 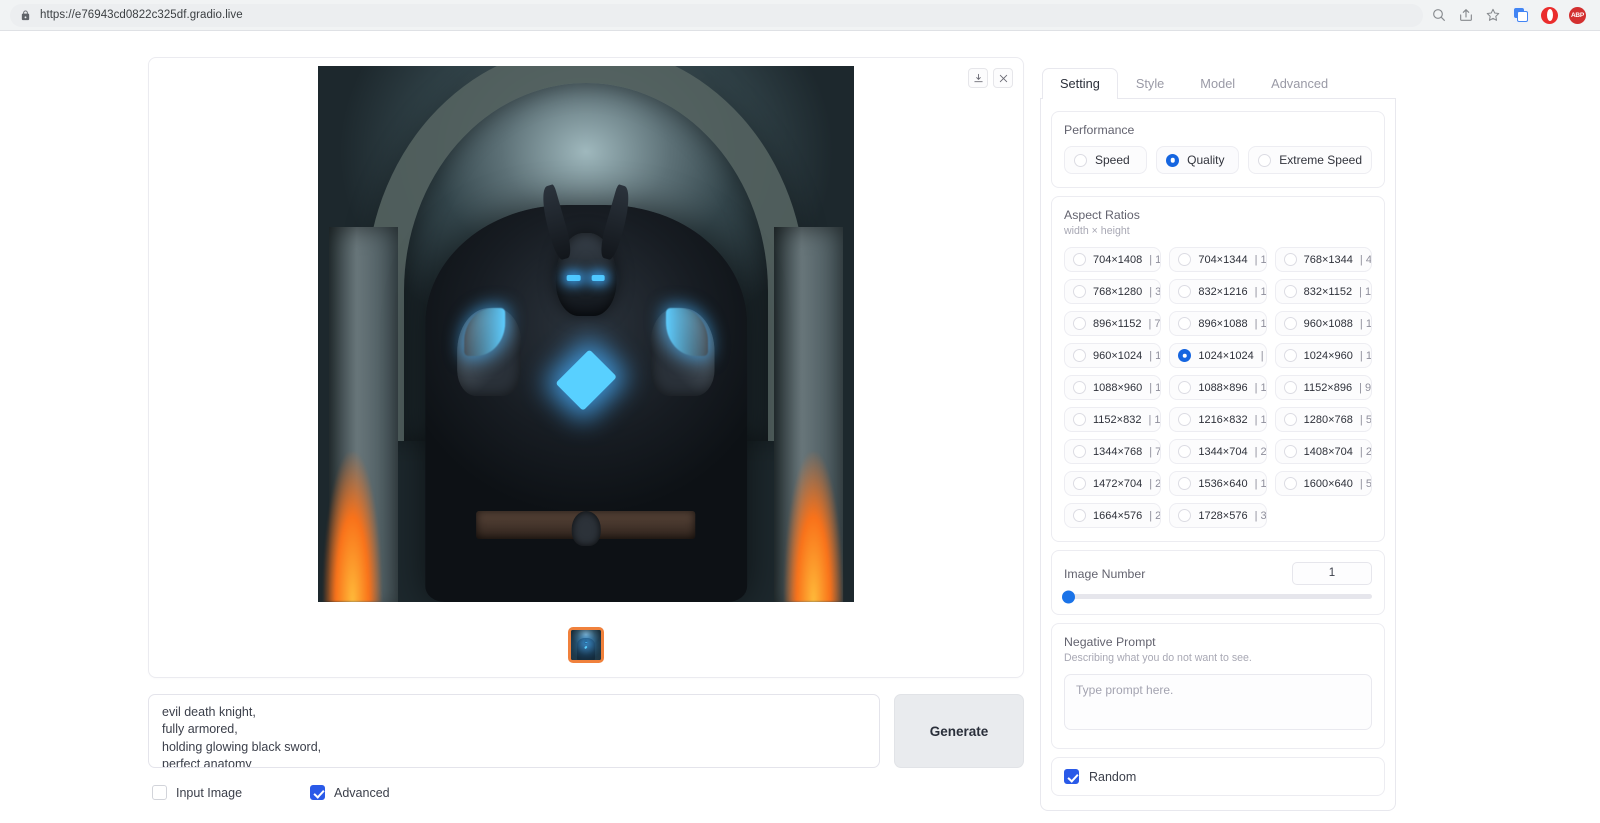 What do you see at coordinates (1003, 78) in the screenshot?
I see `close-button` at bounding box center [1003, 78].